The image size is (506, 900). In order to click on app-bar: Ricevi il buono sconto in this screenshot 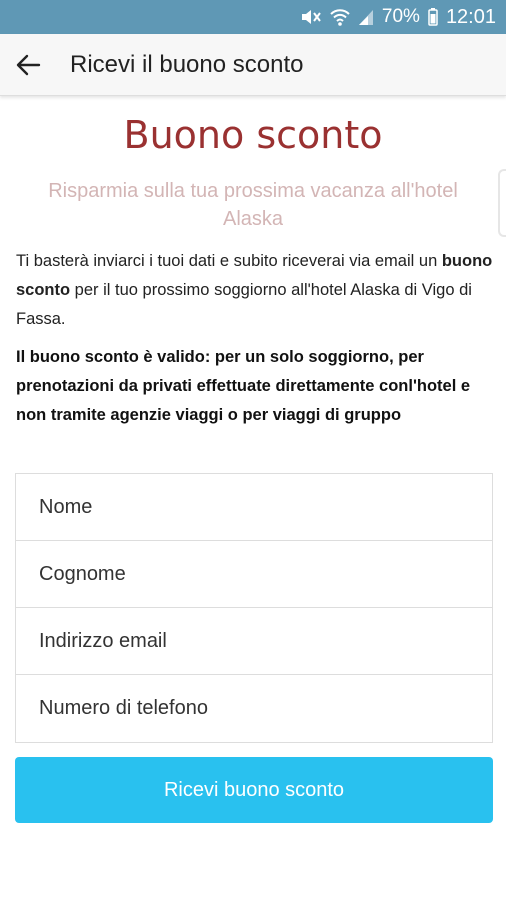, I will do `click(253, 65)`.